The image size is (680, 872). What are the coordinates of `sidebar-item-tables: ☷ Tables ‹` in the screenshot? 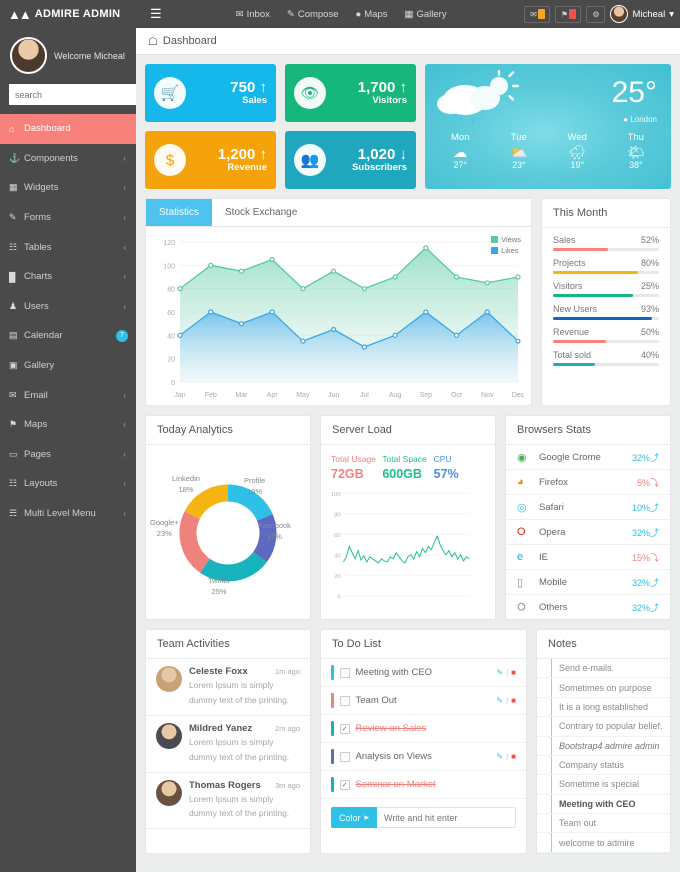 It's located at (68, 247).